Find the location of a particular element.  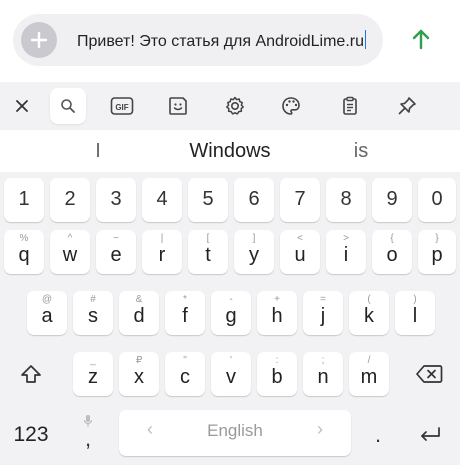

key-label: z is located at coordinates (93, 377).